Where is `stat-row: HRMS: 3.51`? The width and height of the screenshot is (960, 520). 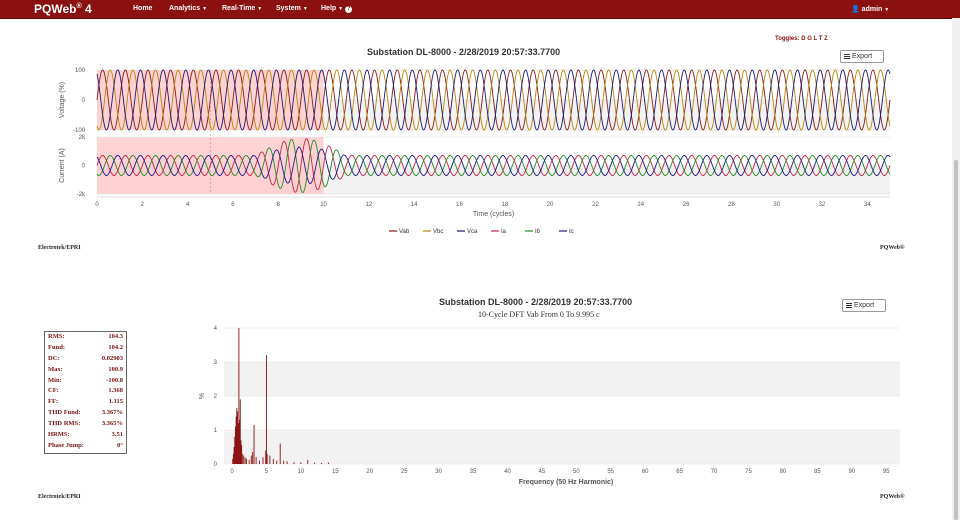
stat-row: HRMS: 3.51 is located at coordinates (85, 435).